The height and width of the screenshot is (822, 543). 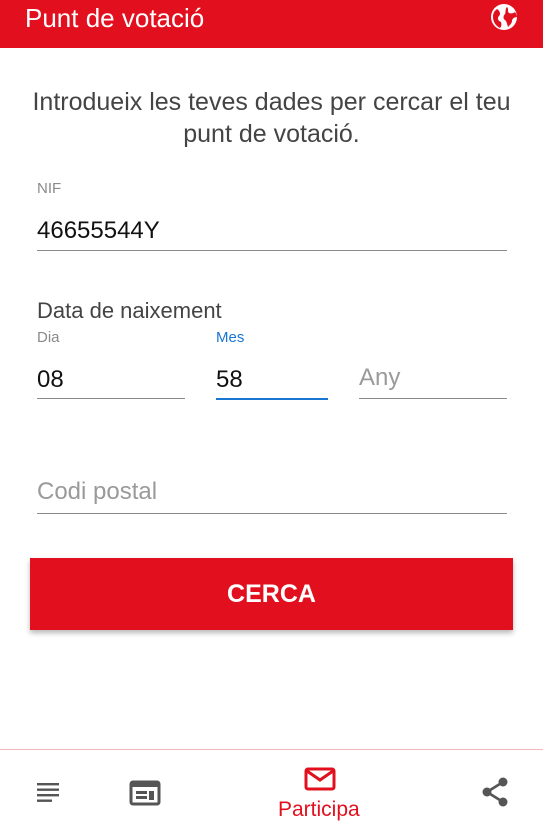 I want to click on nav-label-participa: Participa, so click(x=319, y=810).